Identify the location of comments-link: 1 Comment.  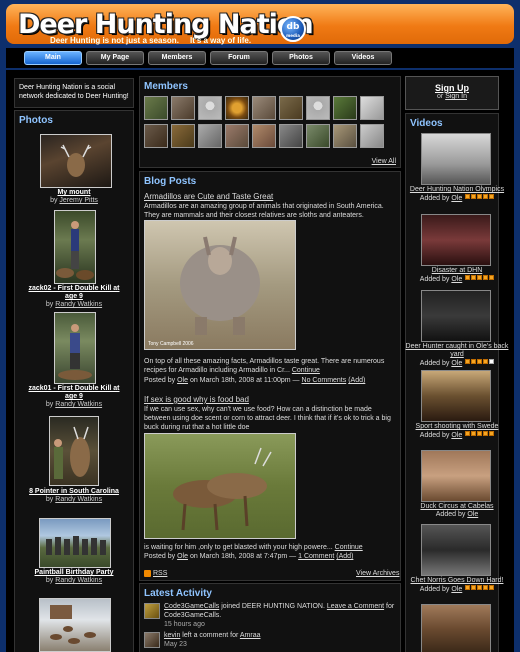
(316, 556).